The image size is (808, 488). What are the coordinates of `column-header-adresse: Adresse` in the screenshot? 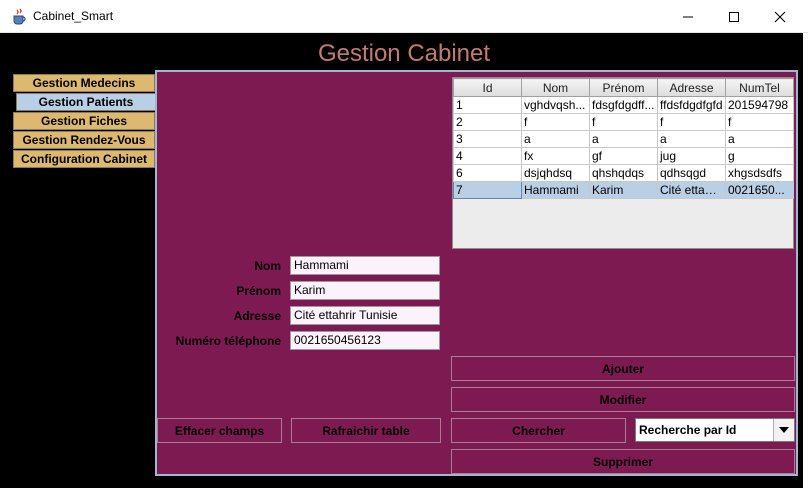 It's located at (691, 87).